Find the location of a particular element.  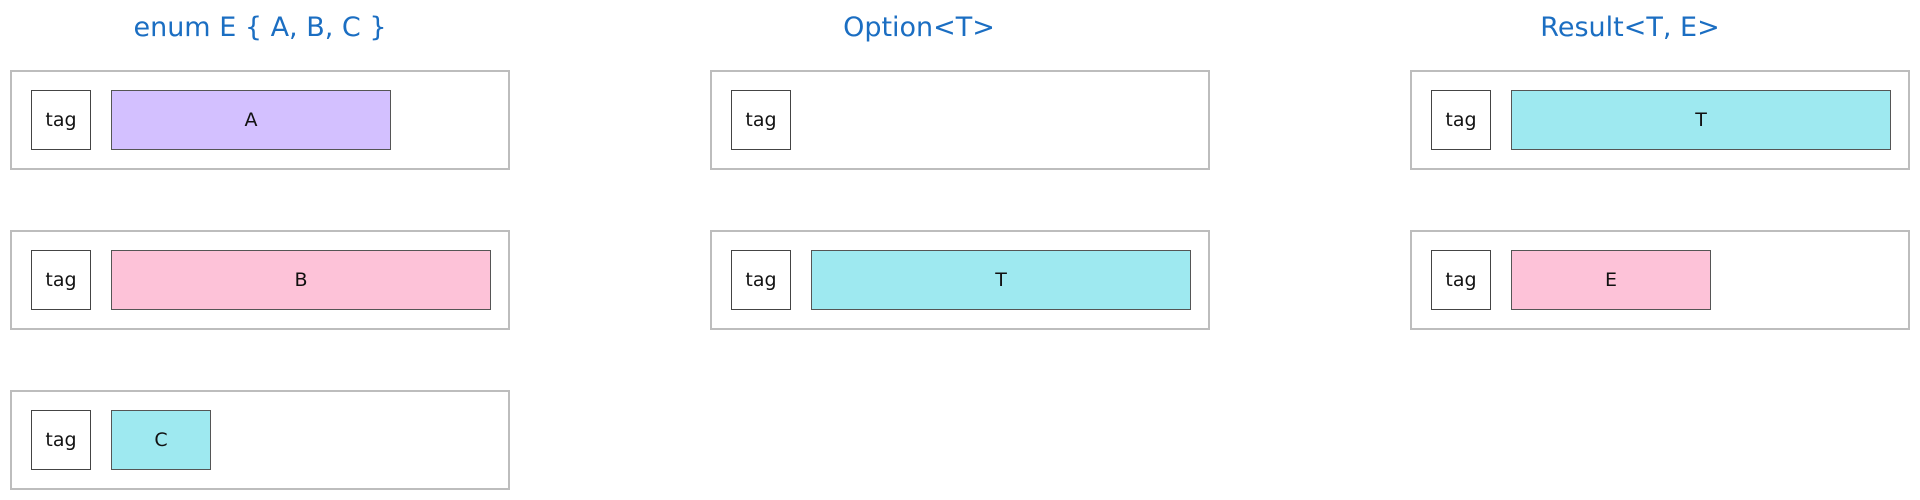

option-some-box: tag T is located at coordinates (960, 280).